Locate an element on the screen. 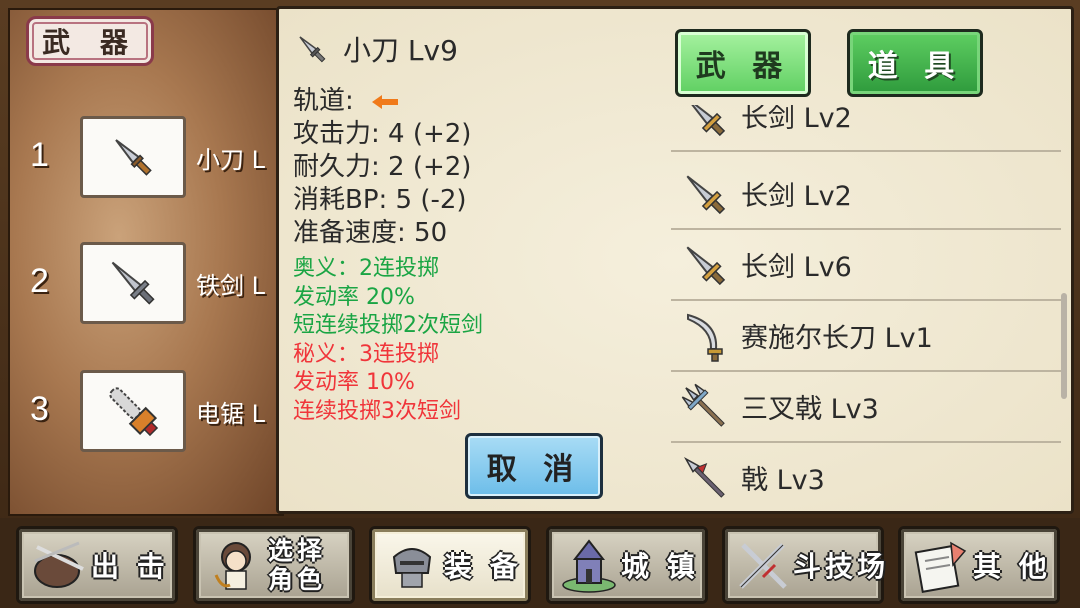 This screenshot has width=1080, height=608. list-item-label: 长剑 Lv6 is located at coordinates (796, 267).